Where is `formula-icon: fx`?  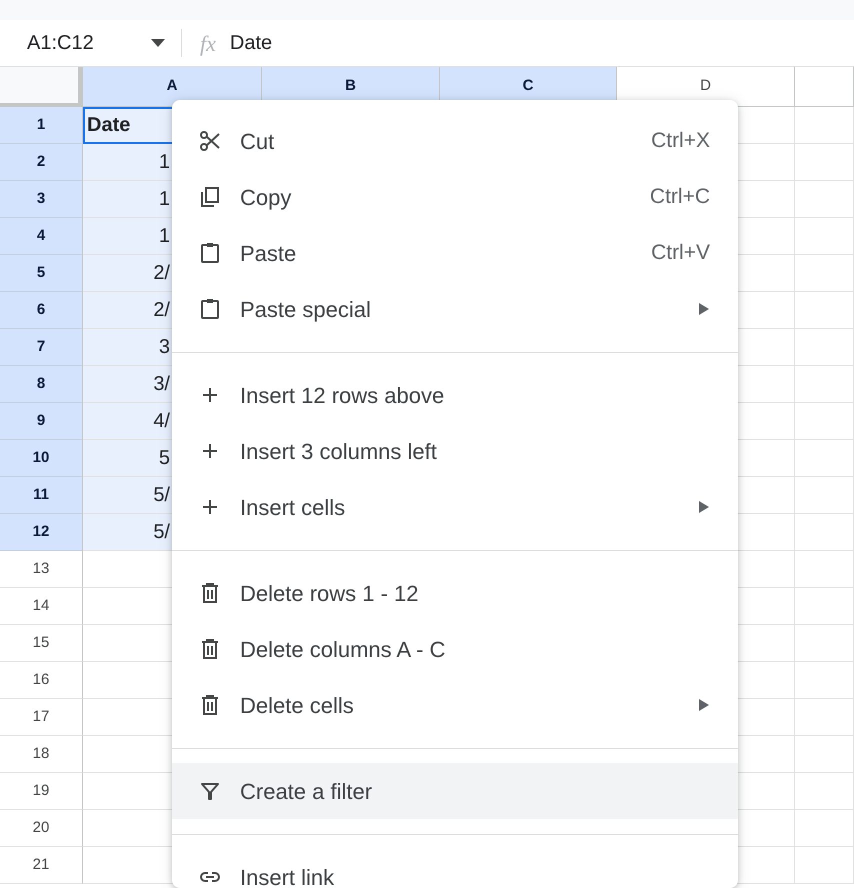 formula-icon: fx is located at coordinates (208, 43).